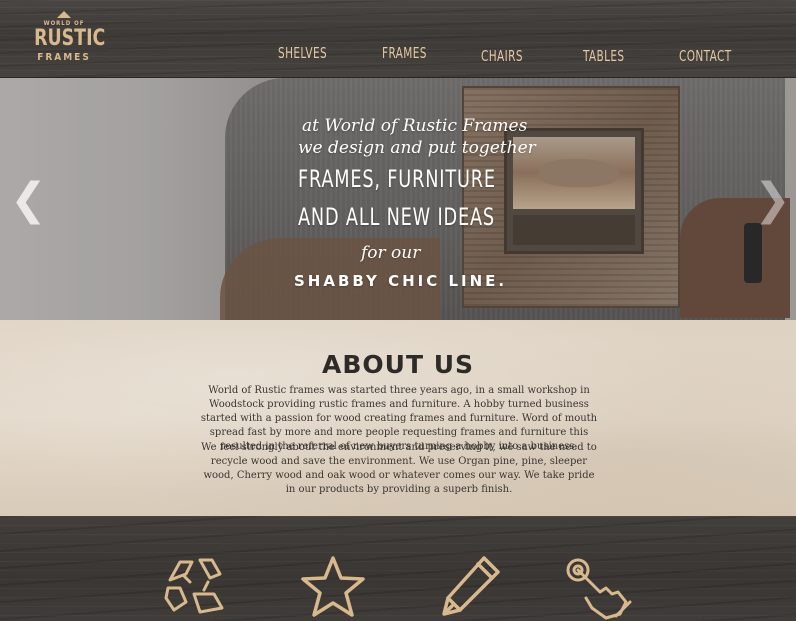 Image resolution: width=796 pixels, height=621 pixels. What do you see at coordinates (772, 200) in the screenshot?
I see `slider-next-icon: ❯` at bounding box center [772, 200].